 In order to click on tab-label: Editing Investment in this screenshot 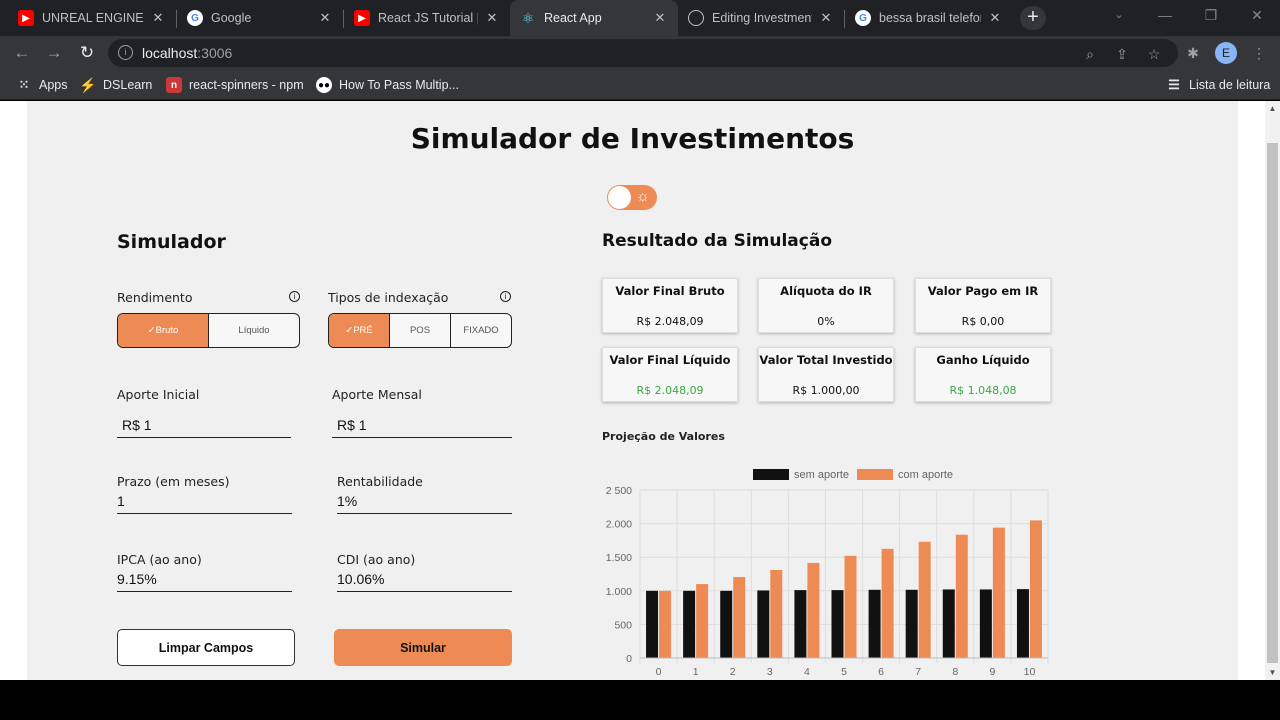, I will do `click(762, 18)`.